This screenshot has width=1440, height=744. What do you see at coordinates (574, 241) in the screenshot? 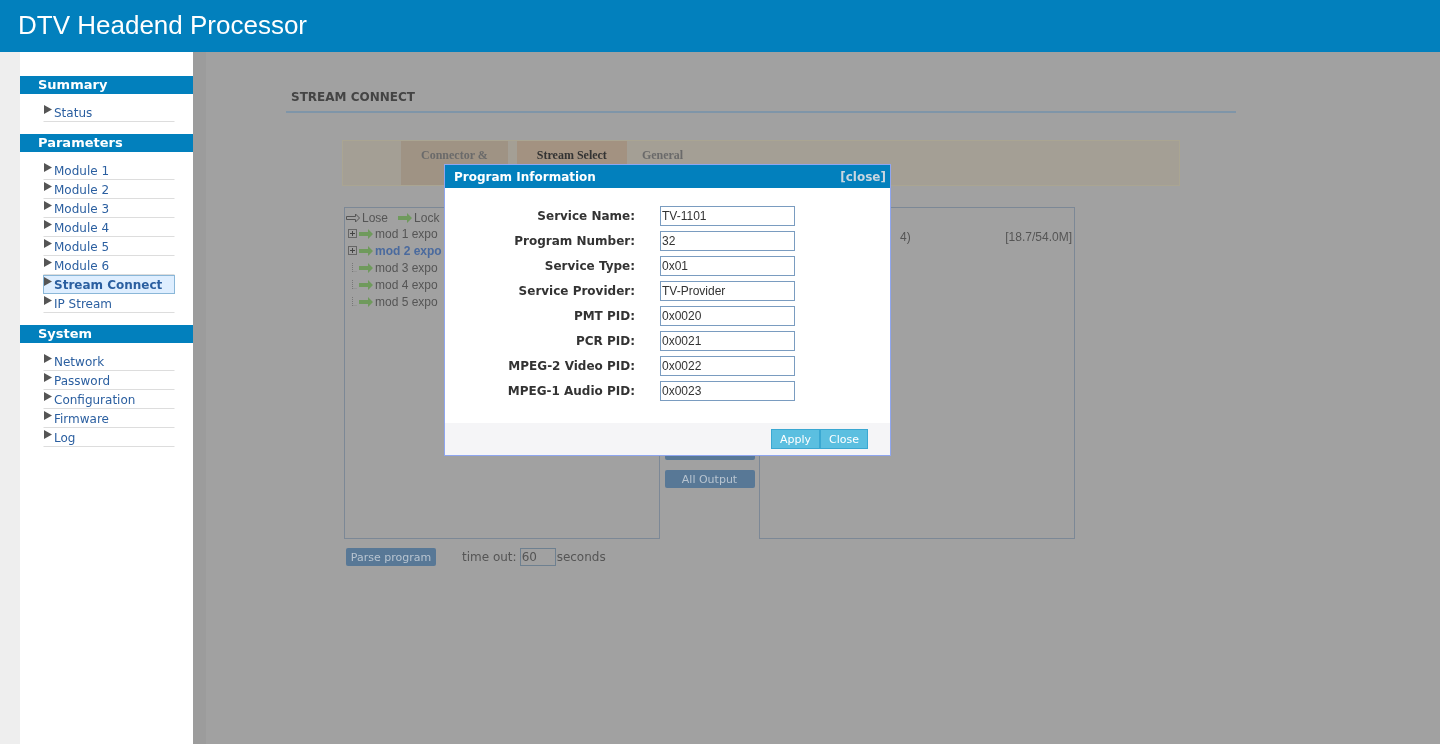
I see `field-label: Program Number:` at bounding box center [574, 241].